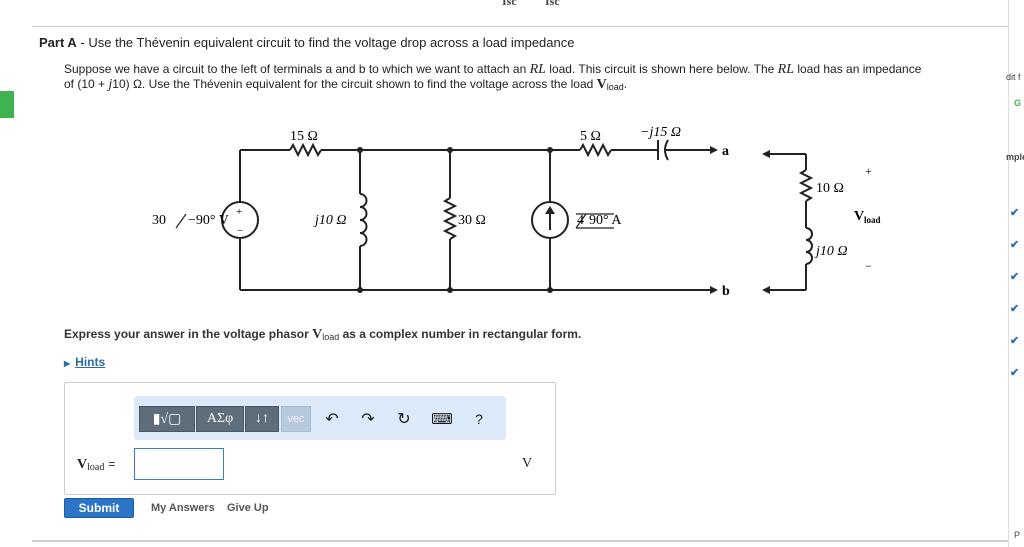 This screenshot has width=1024, height=547. I want to click on templates-button: ▮√▢, so click(167, 419).